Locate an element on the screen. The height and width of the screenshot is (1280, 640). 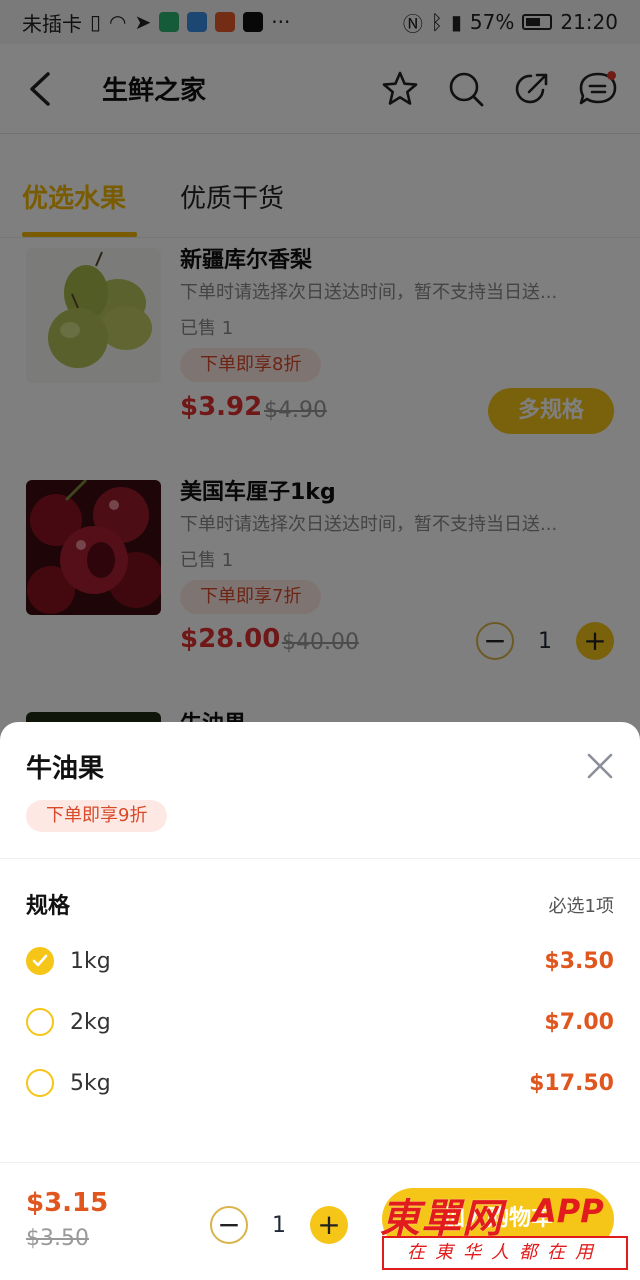
plus-icon: + is located at coordinates (329, 1224).